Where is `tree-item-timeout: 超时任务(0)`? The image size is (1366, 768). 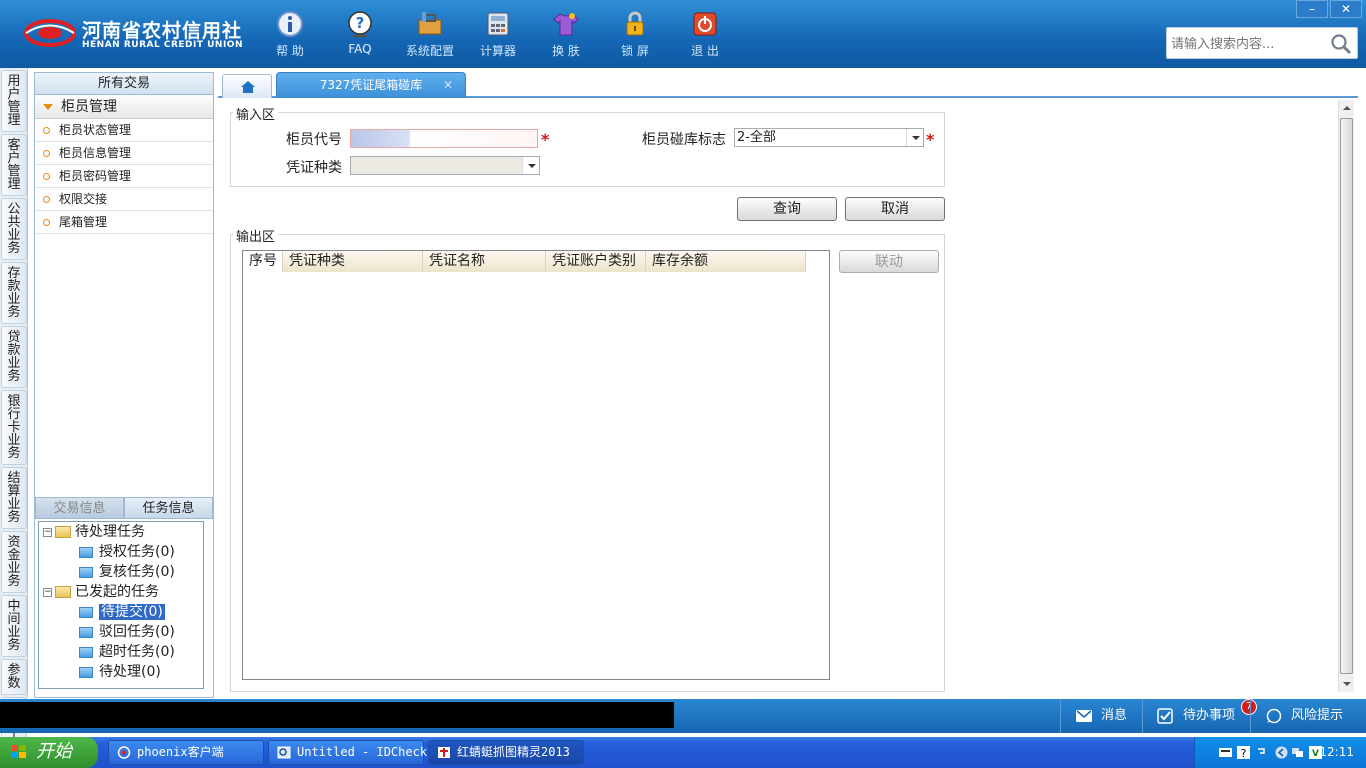
tree-item-timeout: 超时任务(0) is located at coordinates (127, 652).